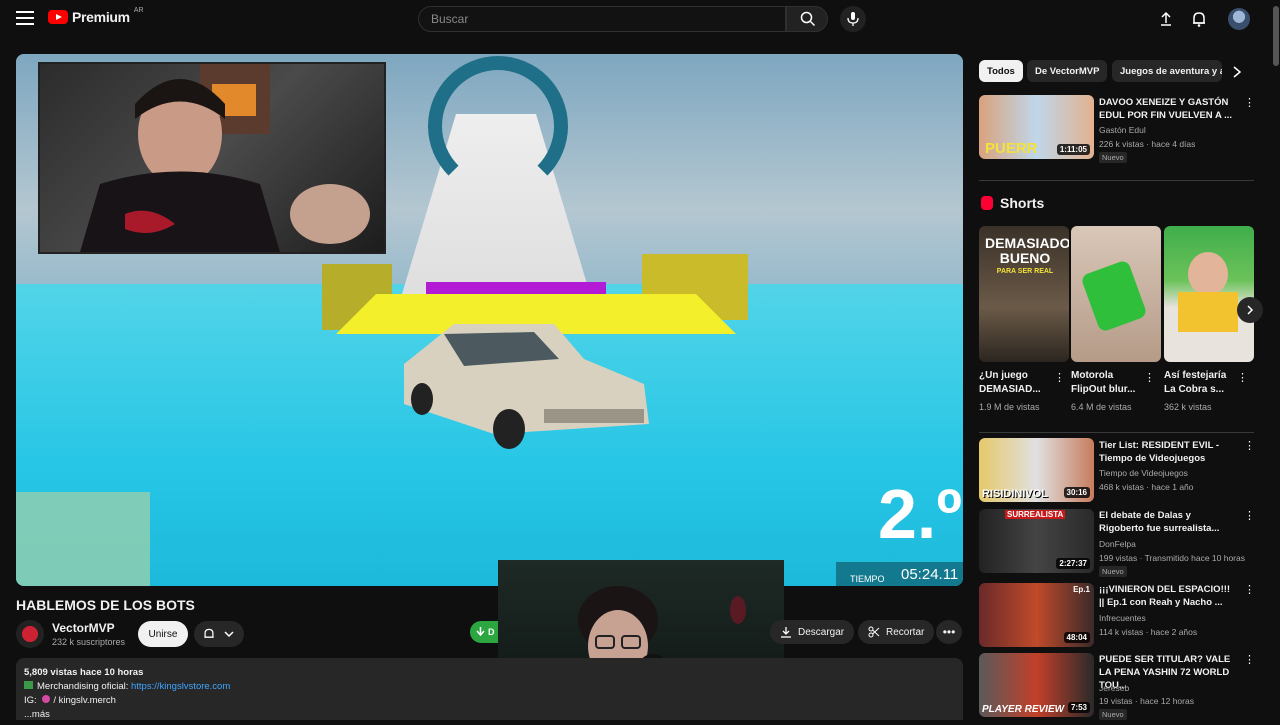 This screenshot has width=1280, height=725. What do you see at coordinates (821, 632) in the screenshot?
I see `download-label: Descargar` at bounding box center [821, 632].